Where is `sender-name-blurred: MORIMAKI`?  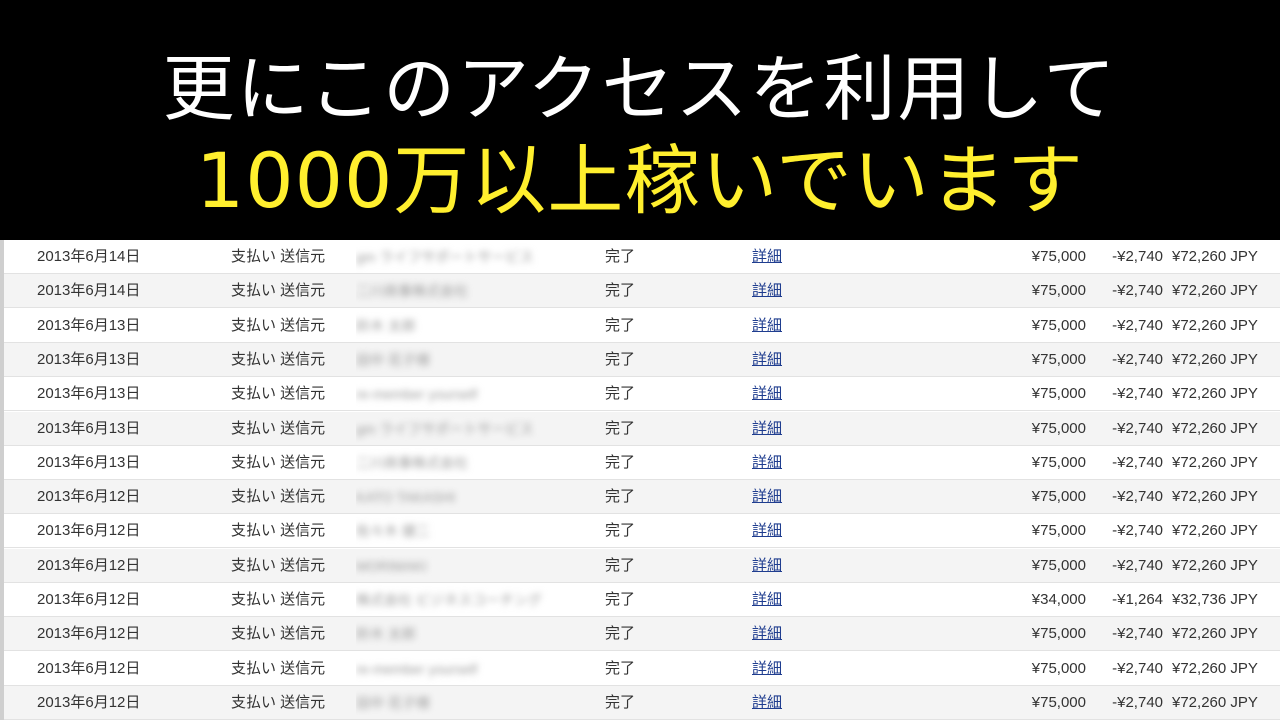
sender-name-blurred: MORIMAKI is located at coordinates (474, 566).